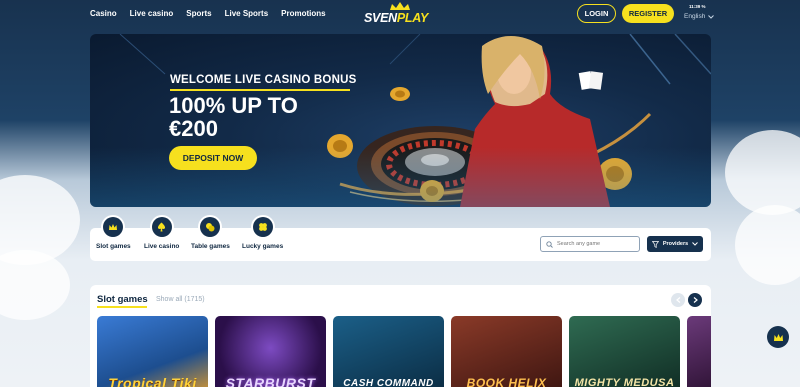  I want to click on category-label: Lucky games, so click(263, 246).